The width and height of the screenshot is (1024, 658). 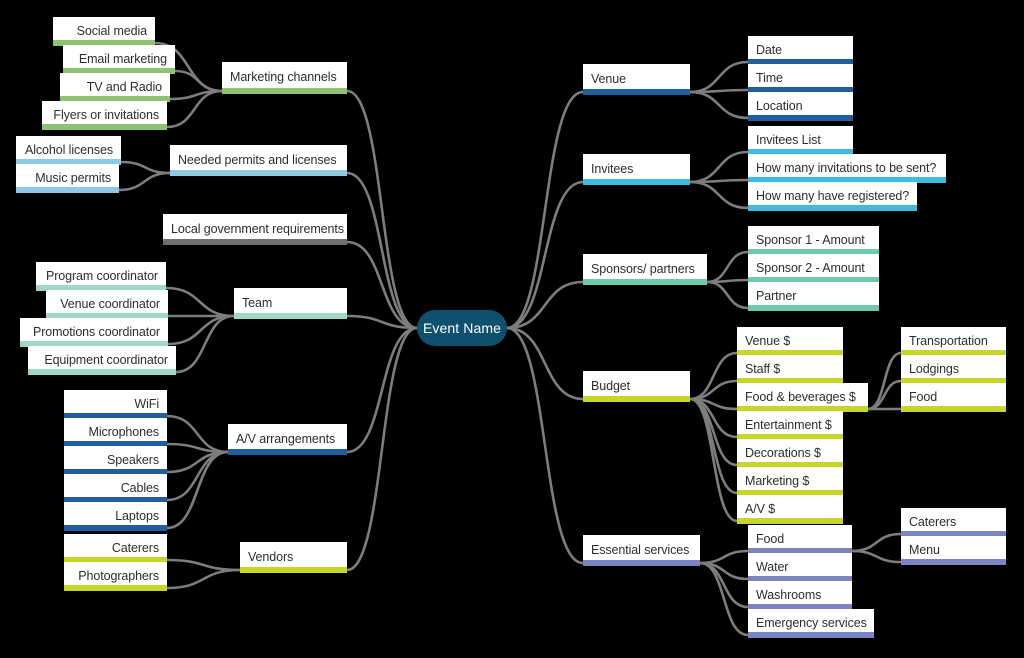 What do you see at coordinates (67, 178) in the screenshot?
I see `node-music-permits: Music permits` at bounding box center [67, 178].